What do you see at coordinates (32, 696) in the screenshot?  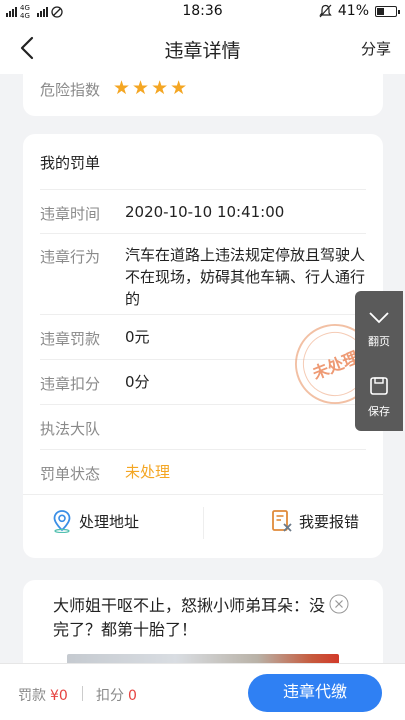 I see `fine-label: 罚款` at bounding box center [32, 696].